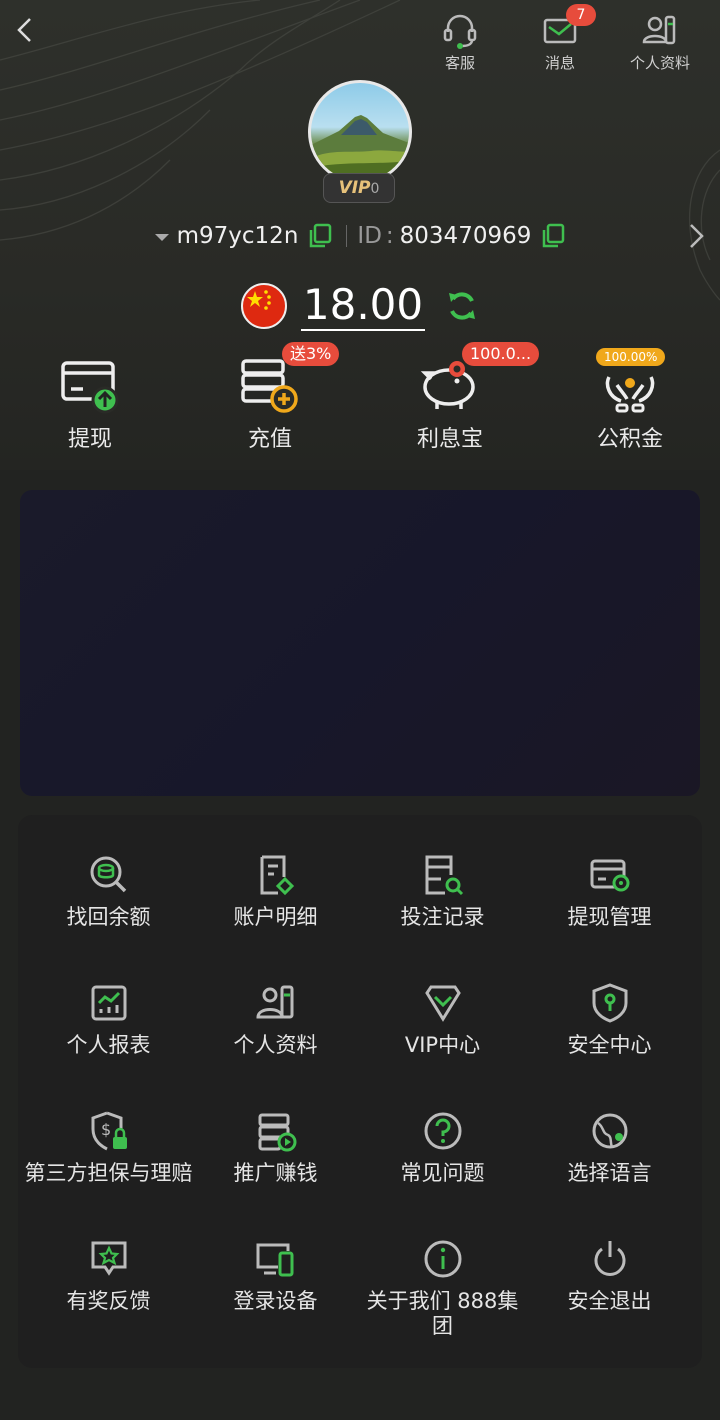  I want to click on account-details-icon, so click(277, 875).